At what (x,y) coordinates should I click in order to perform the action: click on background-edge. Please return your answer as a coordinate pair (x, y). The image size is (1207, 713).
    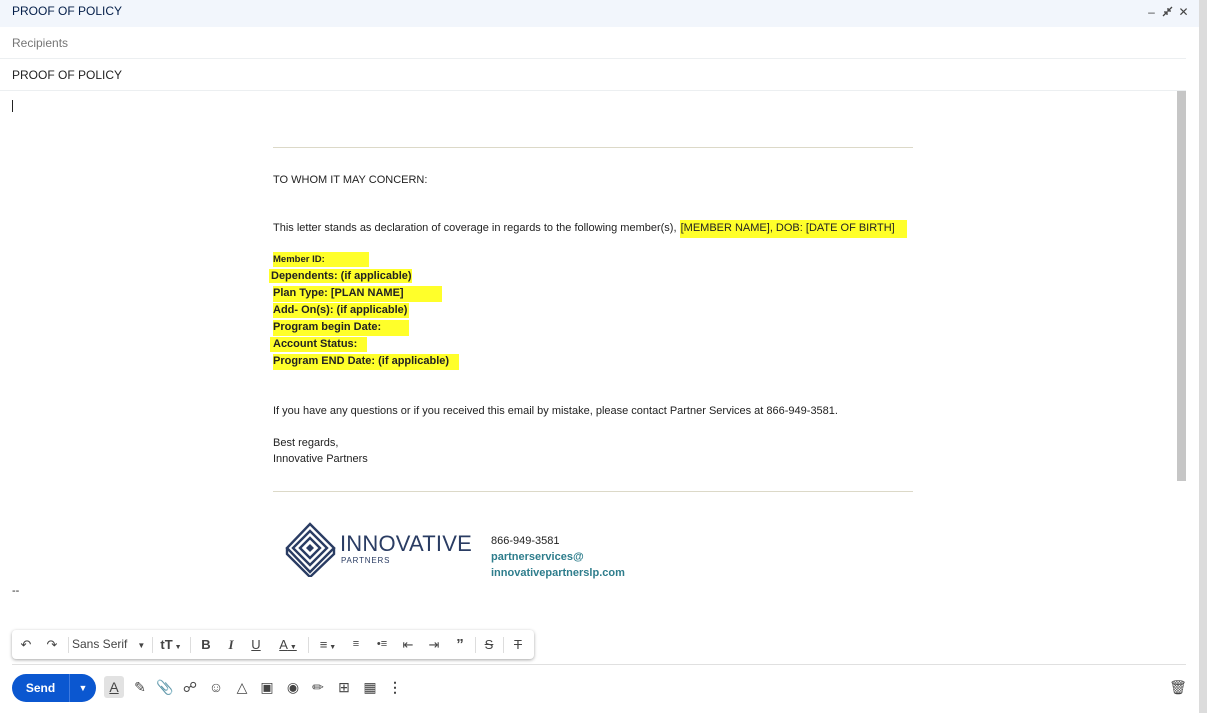
    Looking at the image, I should click on (1203, 356).